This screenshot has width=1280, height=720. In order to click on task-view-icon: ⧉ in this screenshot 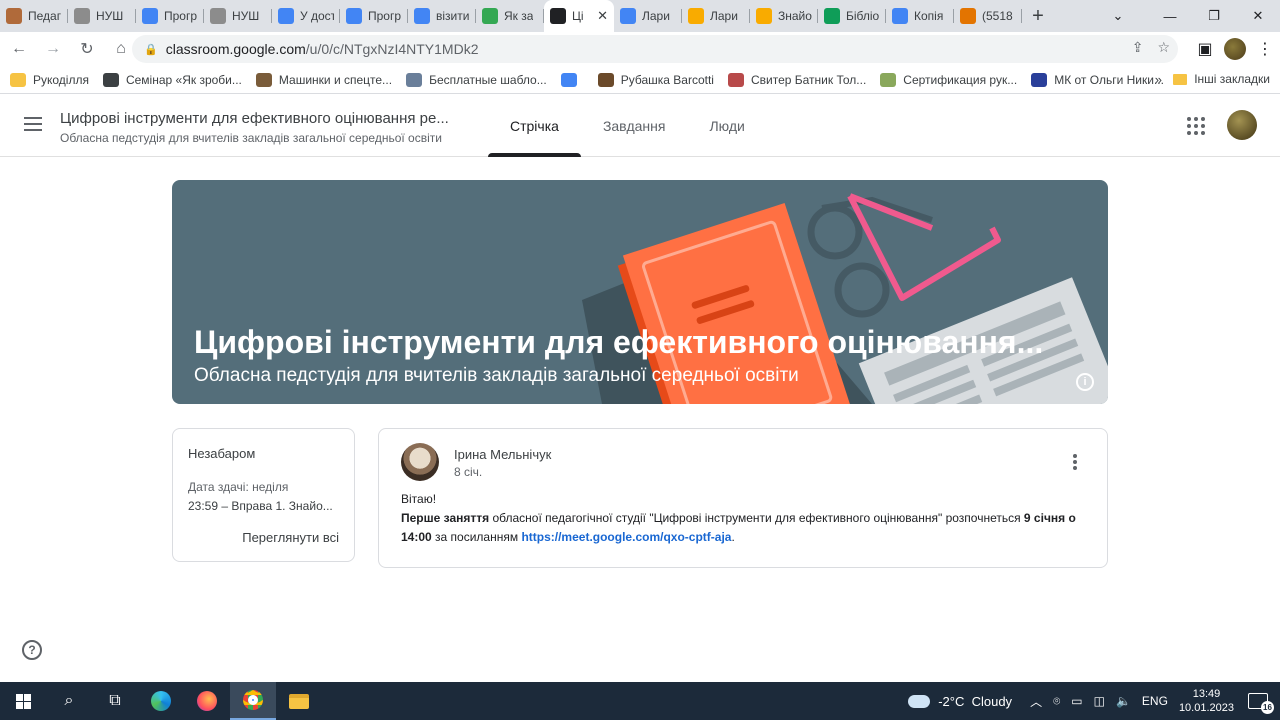, I will do `click(115, 701)`.